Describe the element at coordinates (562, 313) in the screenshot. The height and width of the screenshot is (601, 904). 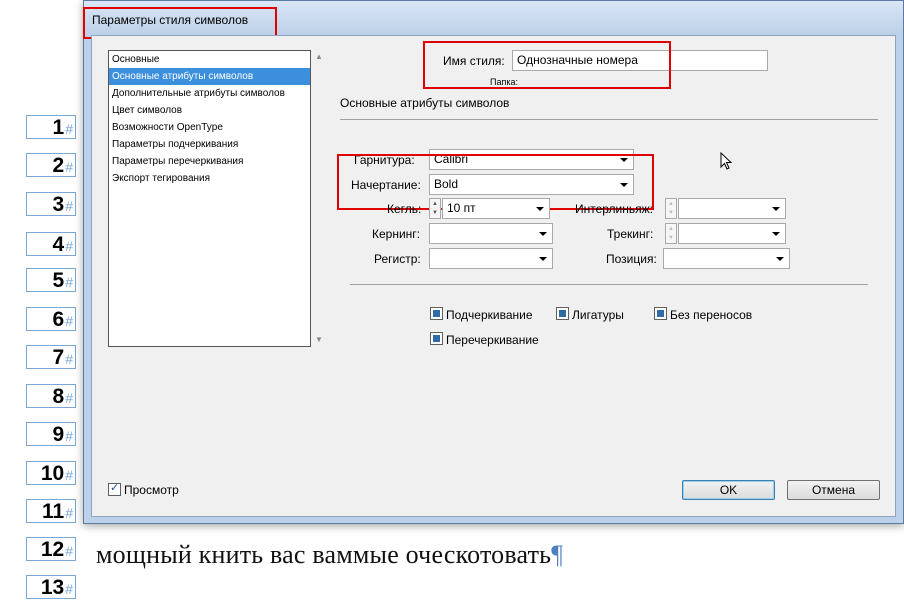
I see `ligatures-checkbox` at that location.